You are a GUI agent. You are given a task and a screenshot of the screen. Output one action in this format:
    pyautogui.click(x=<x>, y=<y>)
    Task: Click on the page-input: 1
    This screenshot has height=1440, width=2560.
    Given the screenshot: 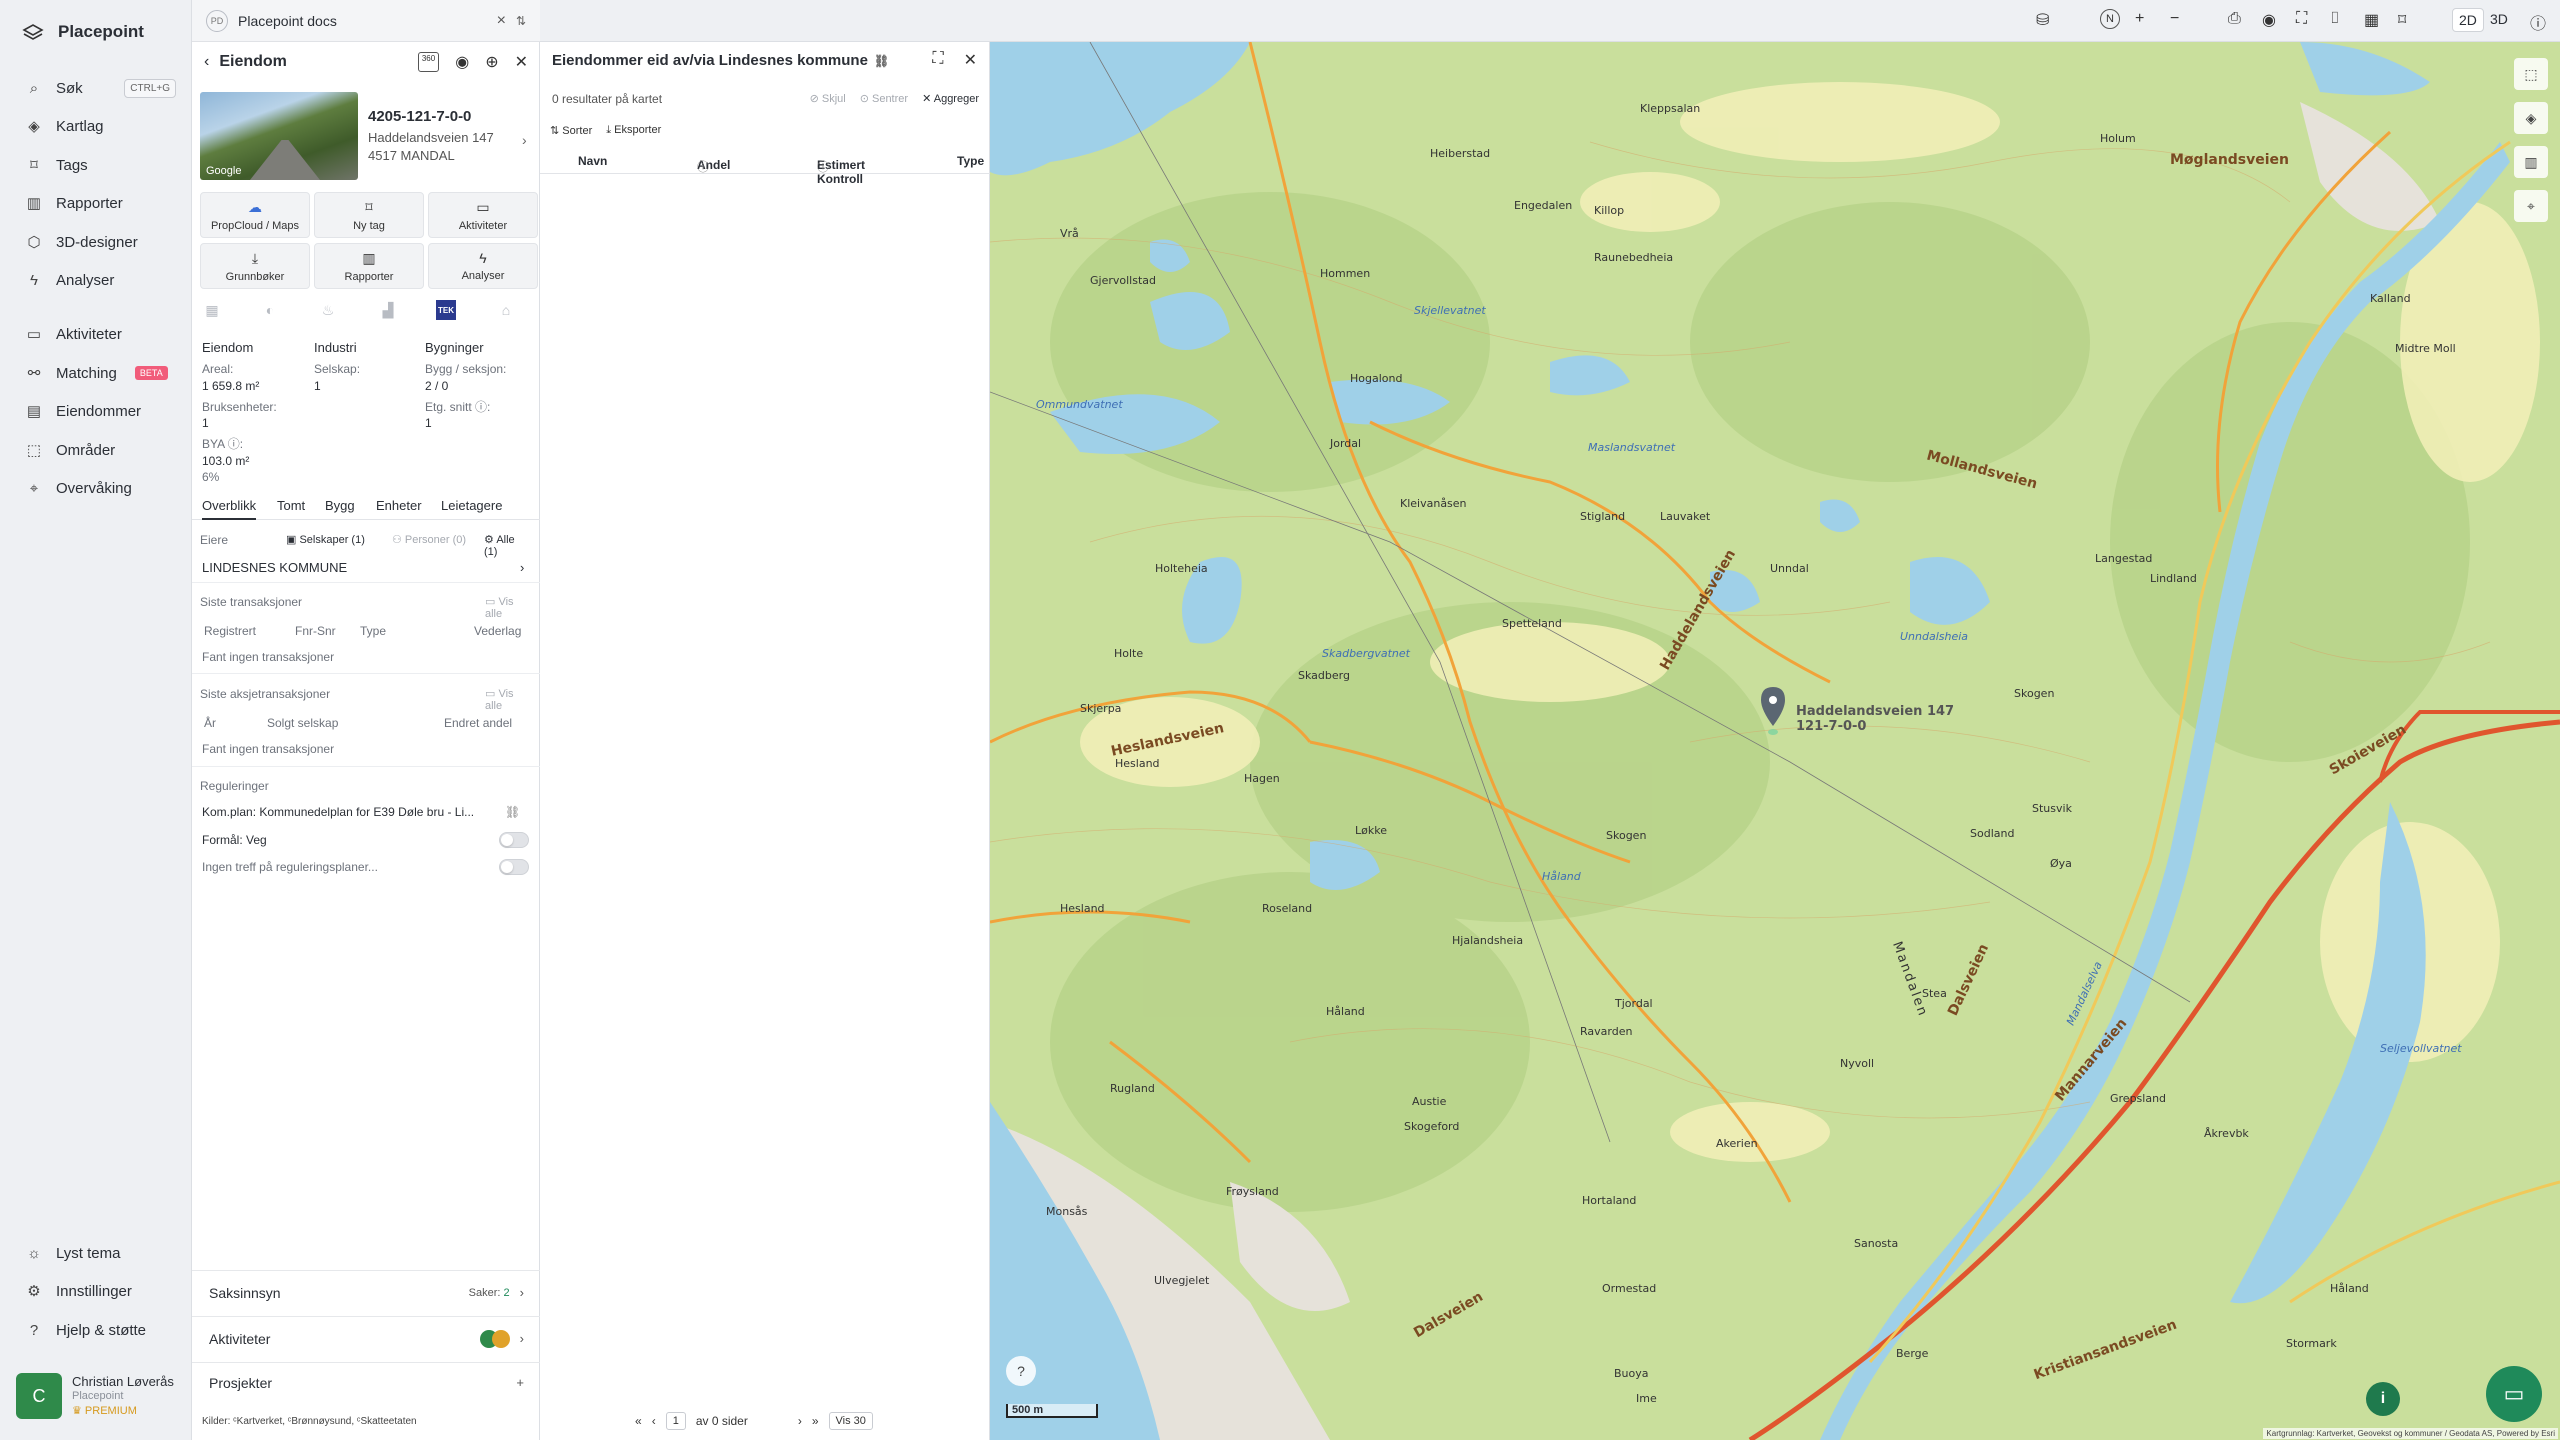 What is the action you would take?
    pyautogui.click(x=675, y=1421)
    